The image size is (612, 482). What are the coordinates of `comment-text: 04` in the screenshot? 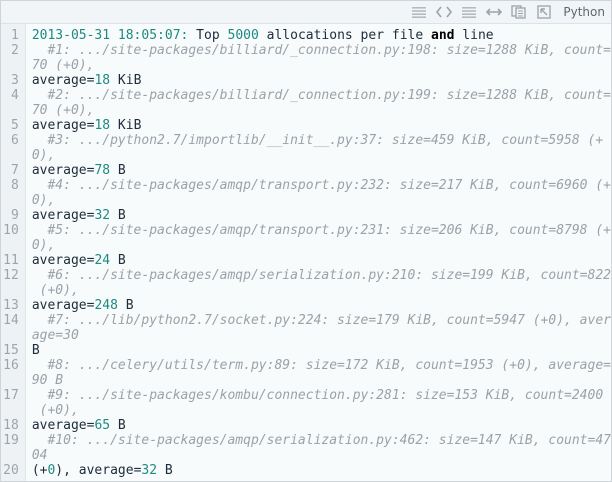 It's located at (39, 455).